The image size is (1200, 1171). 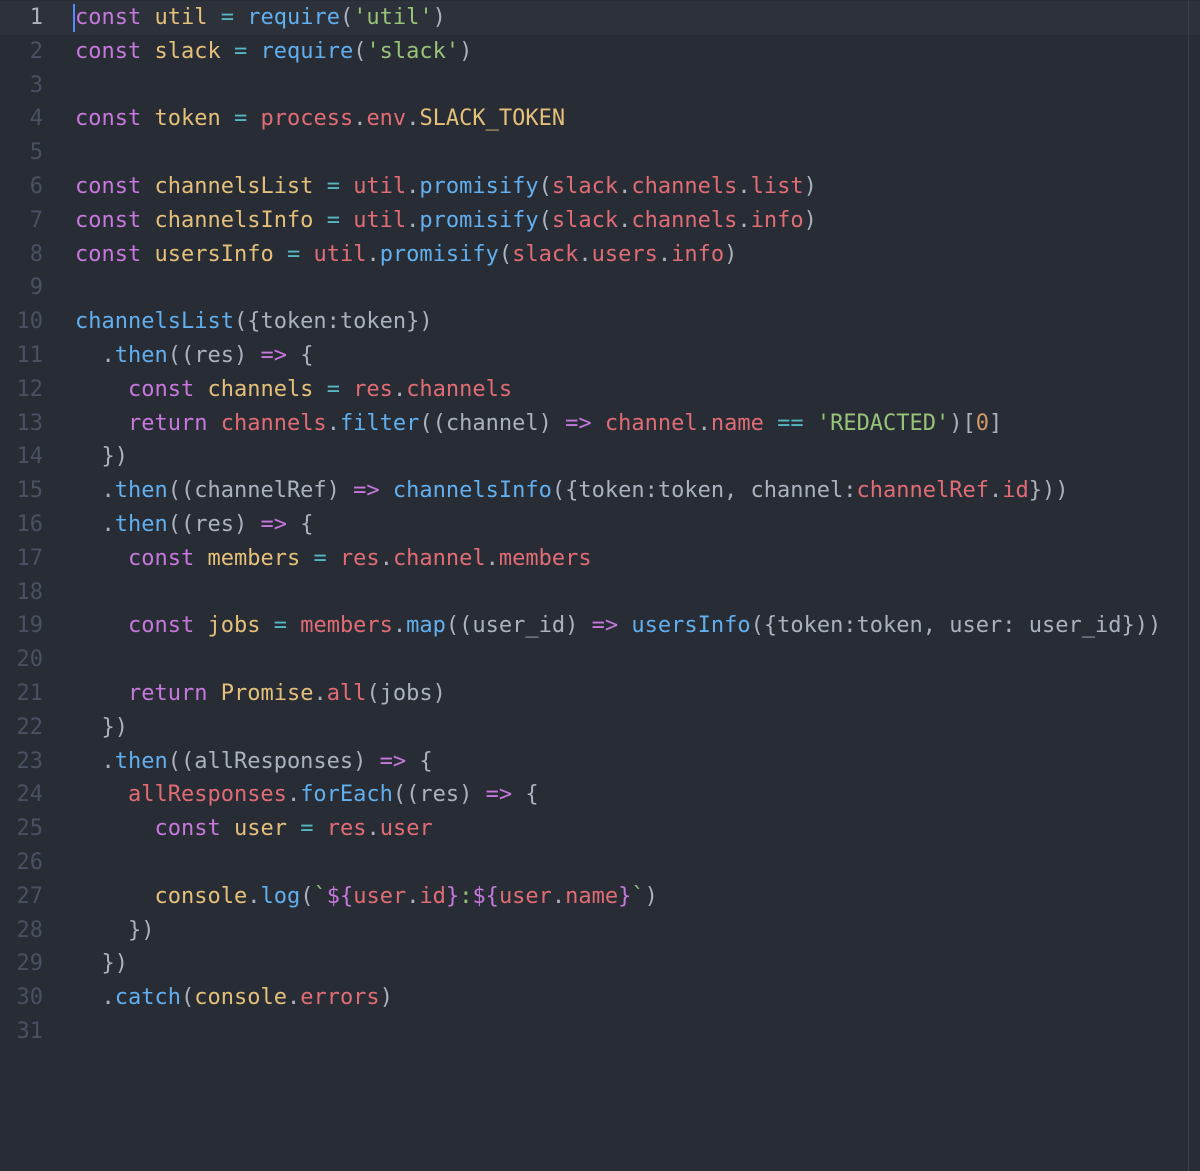 I want to click on code-token: members, so click(x=346, y=626).